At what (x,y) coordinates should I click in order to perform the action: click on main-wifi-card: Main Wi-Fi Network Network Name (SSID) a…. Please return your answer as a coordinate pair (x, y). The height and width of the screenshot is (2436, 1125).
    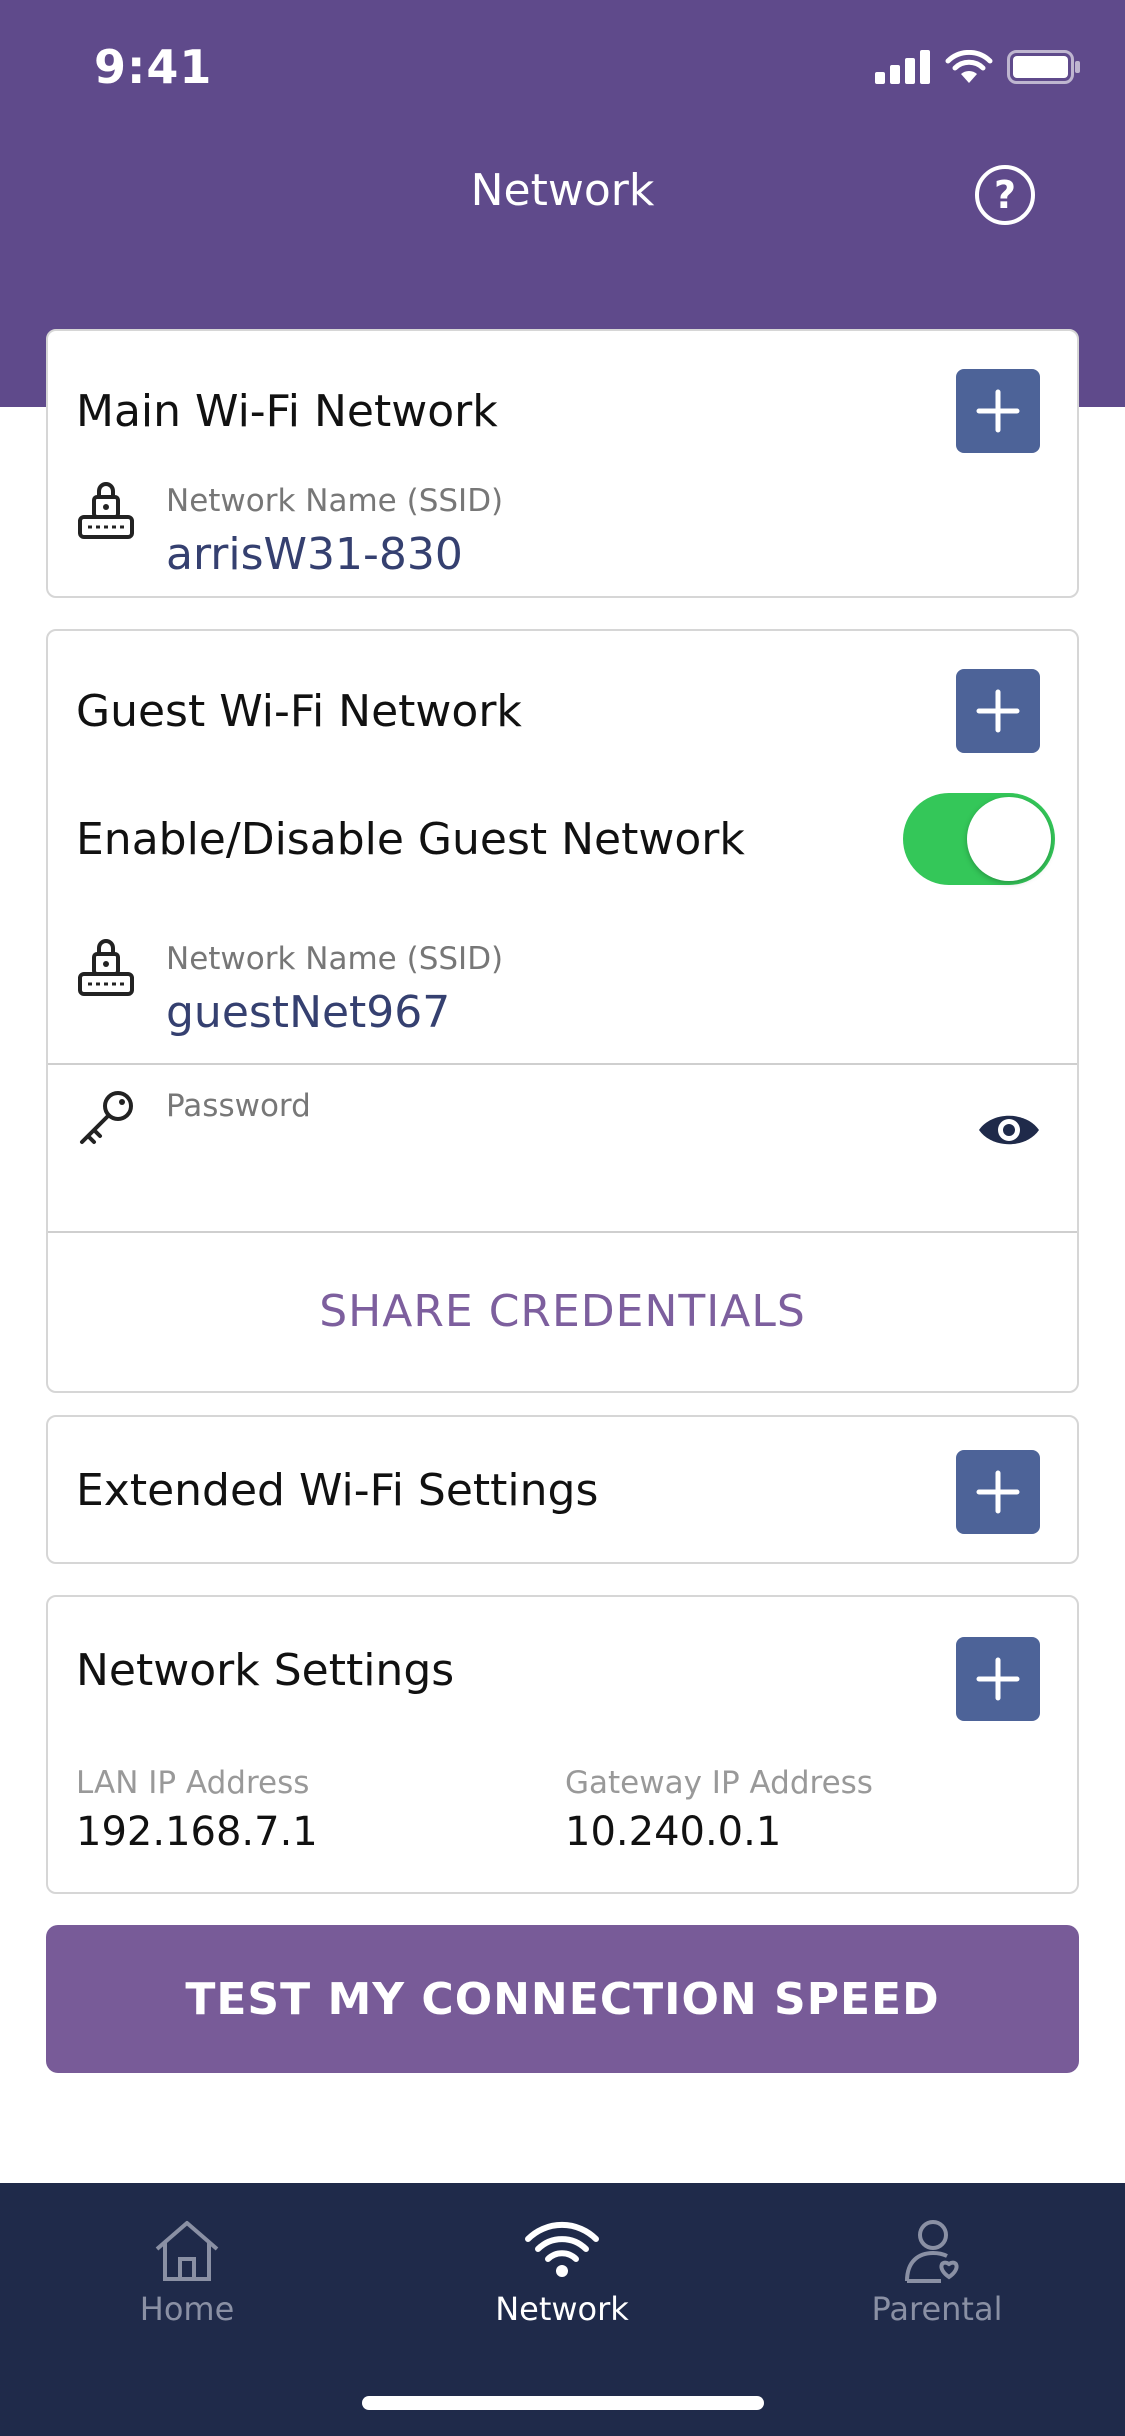
    Looking at the image, I should click on (562, 463).